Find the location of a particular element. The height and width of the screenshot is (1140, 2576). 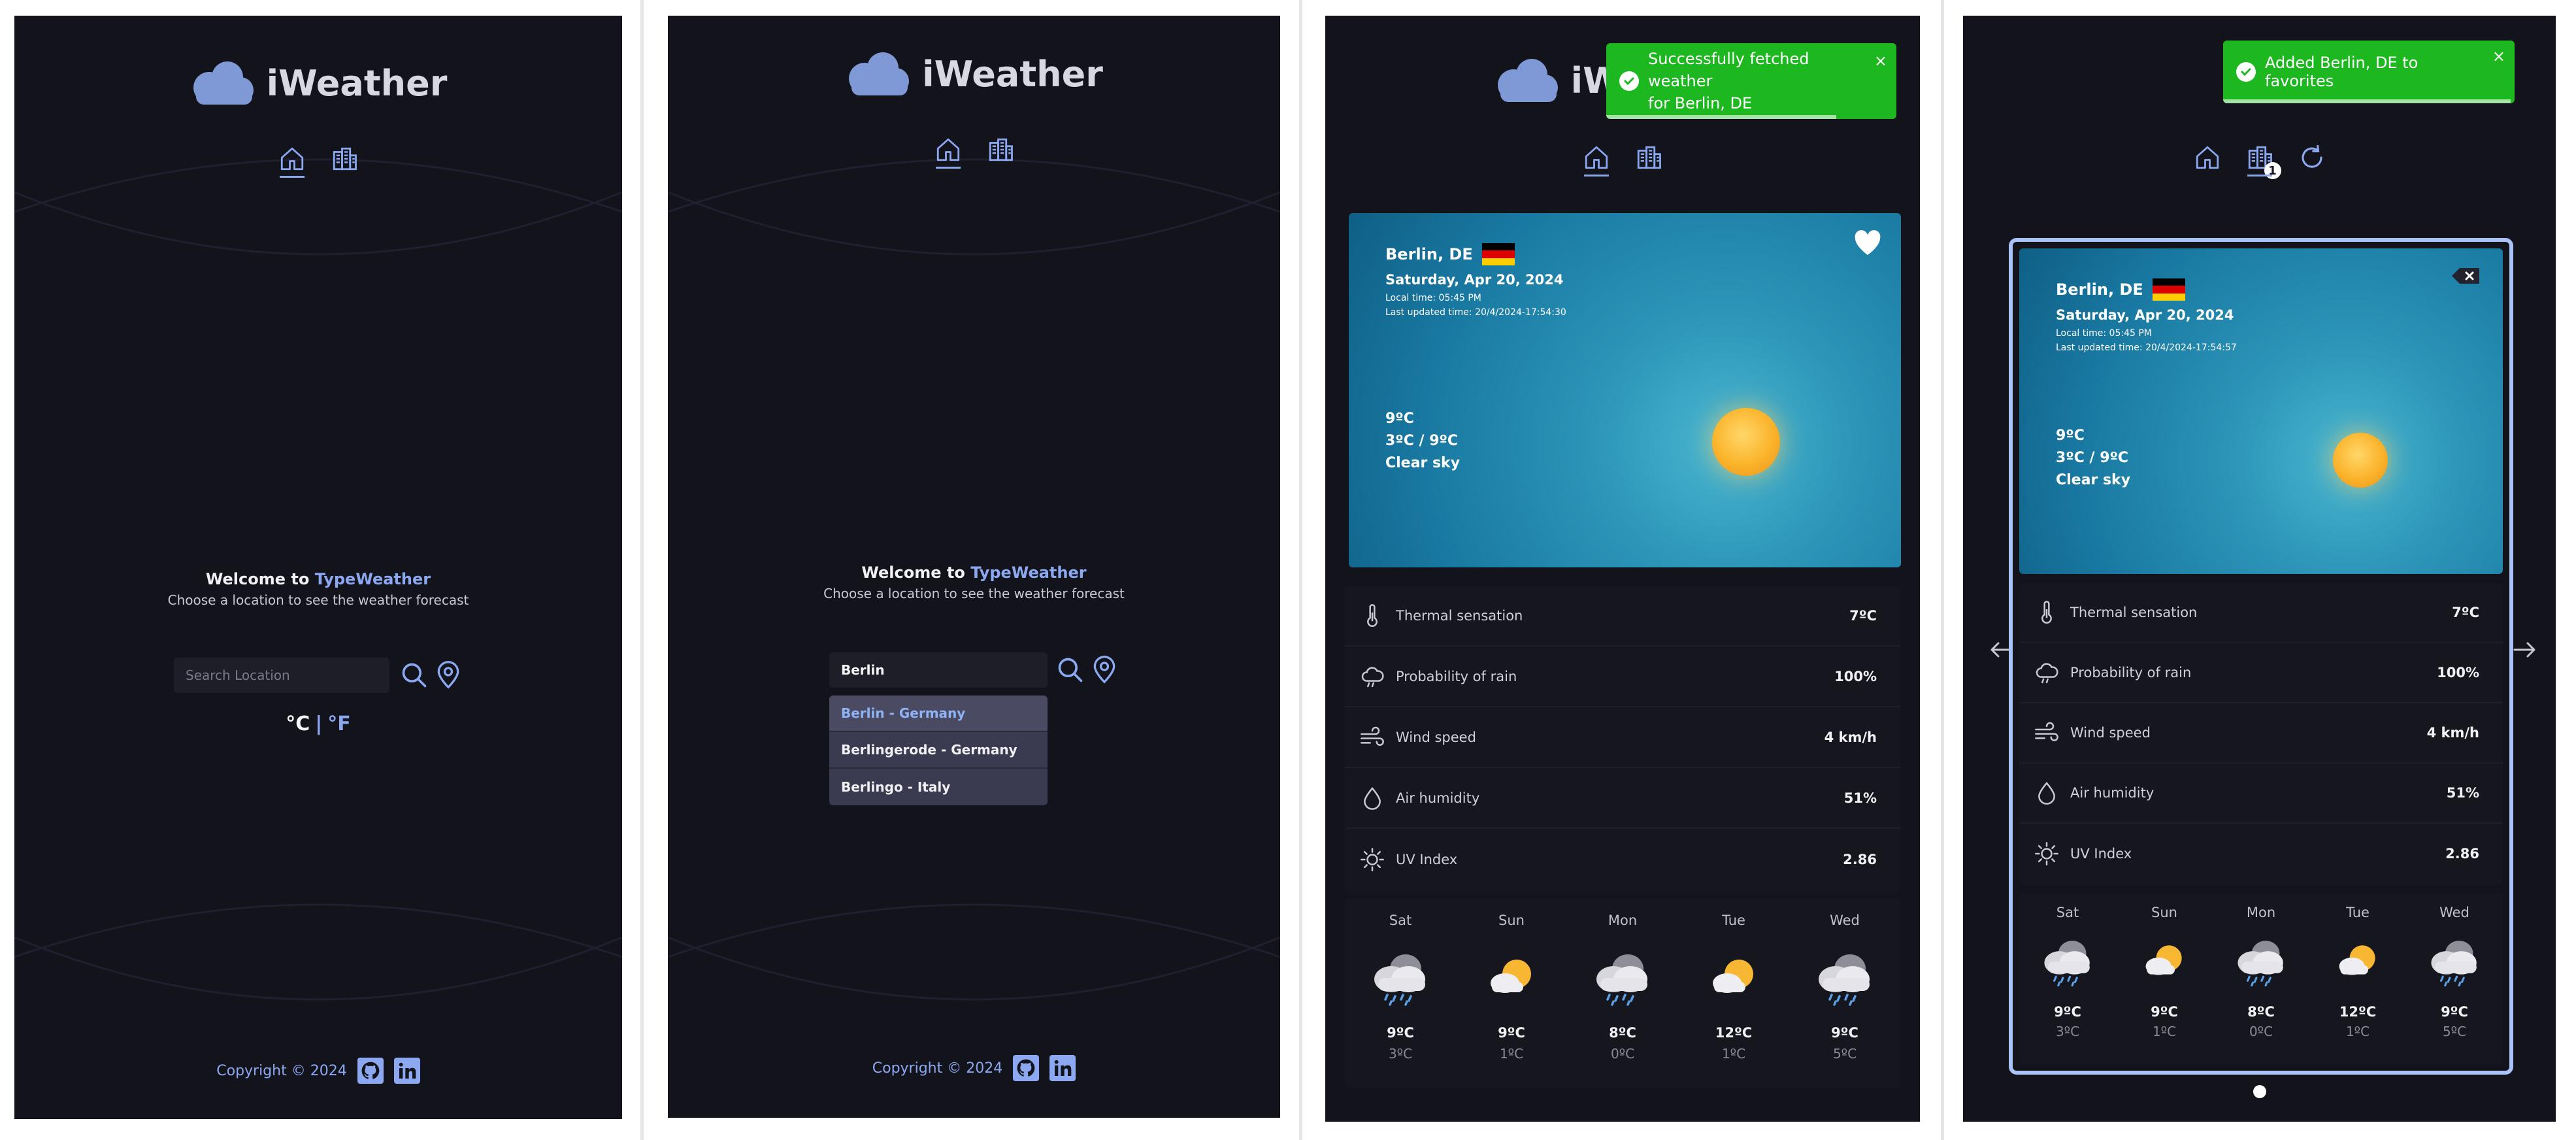

unit-celsius: °C is located at coordinates (298, 723).